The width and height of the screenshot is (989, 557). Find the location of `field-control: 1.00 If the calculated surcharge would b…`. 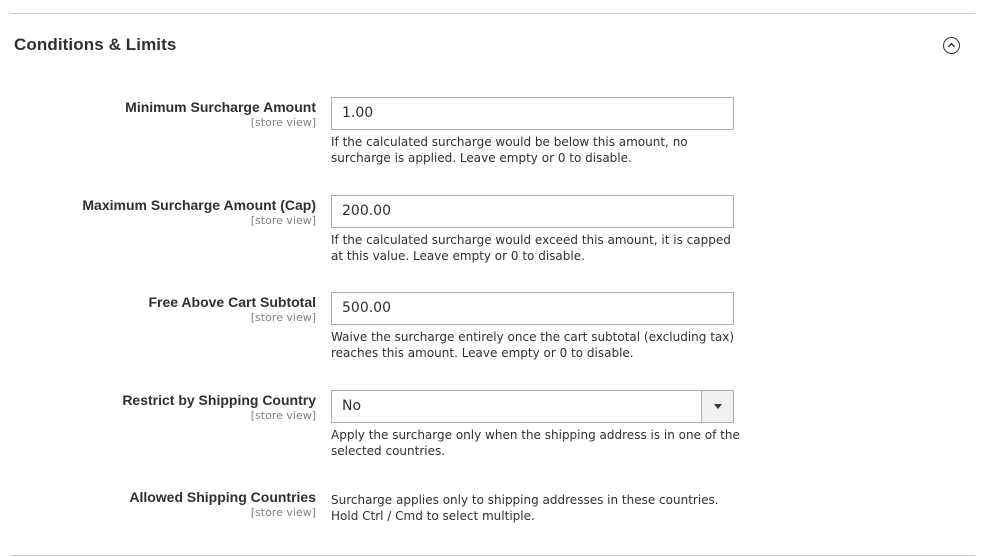

field-control: 1.00 If the calculated surcharge would b… is located at coordinates (532, 131).